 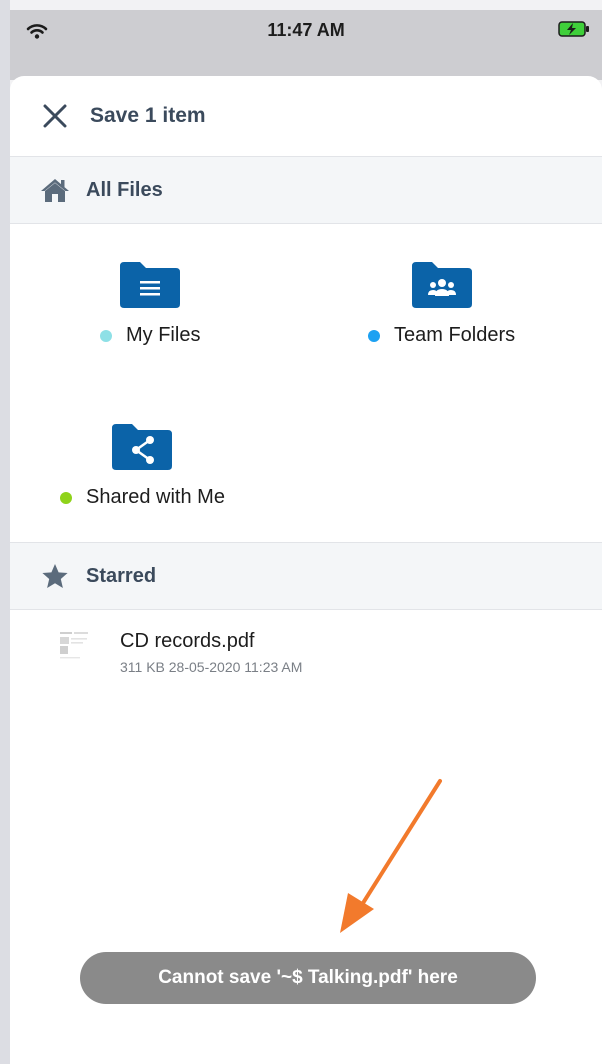 What do you see at coordinates (391, 856) in the screenshot?
I see `annotation-arrow` at bounding box center [391, 856].